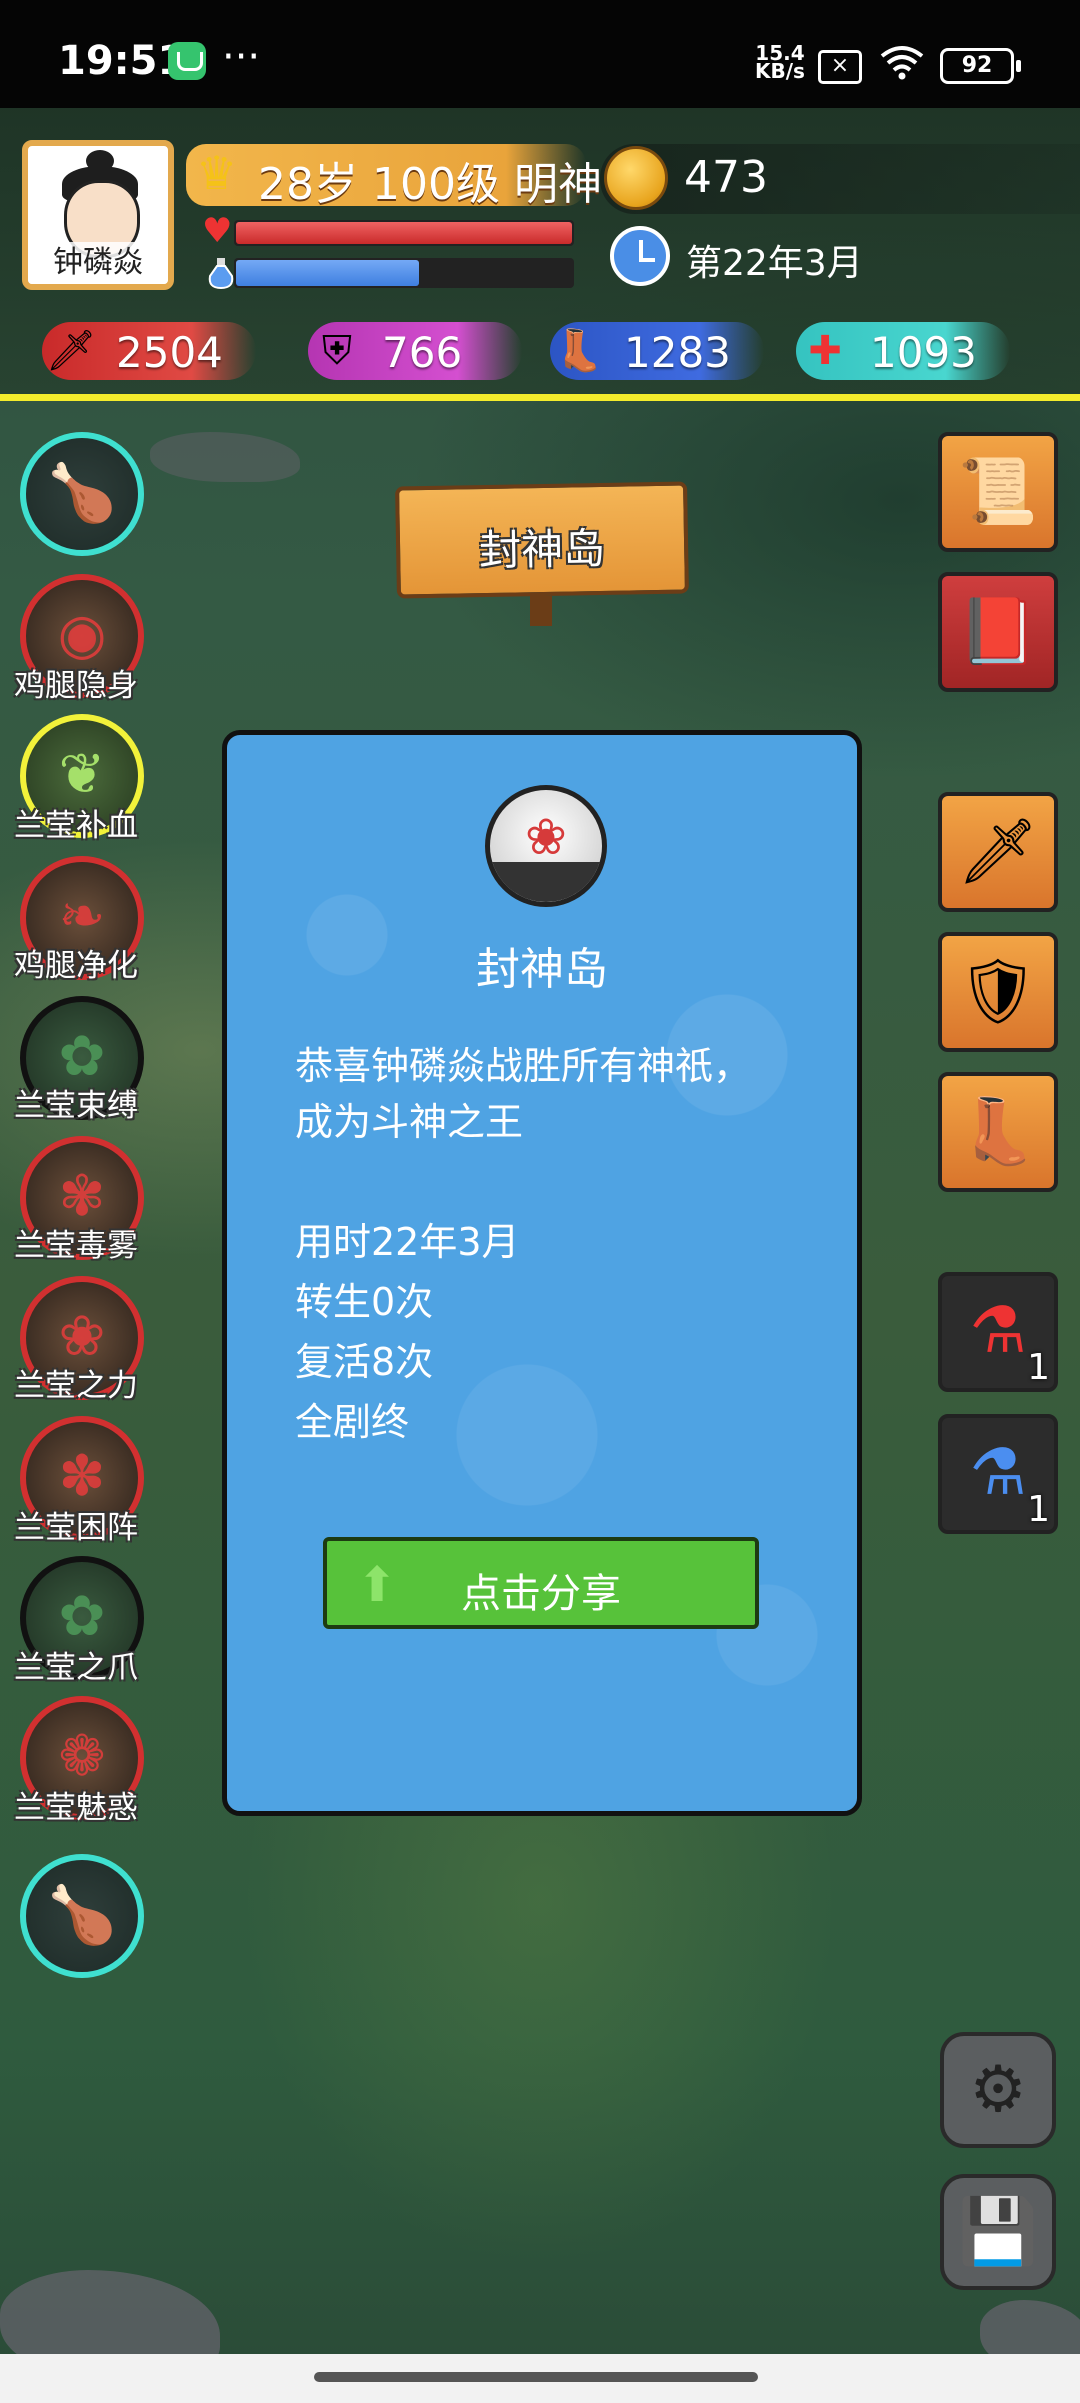  I want to click on boots-icon: 👢, so click(998, 1132).